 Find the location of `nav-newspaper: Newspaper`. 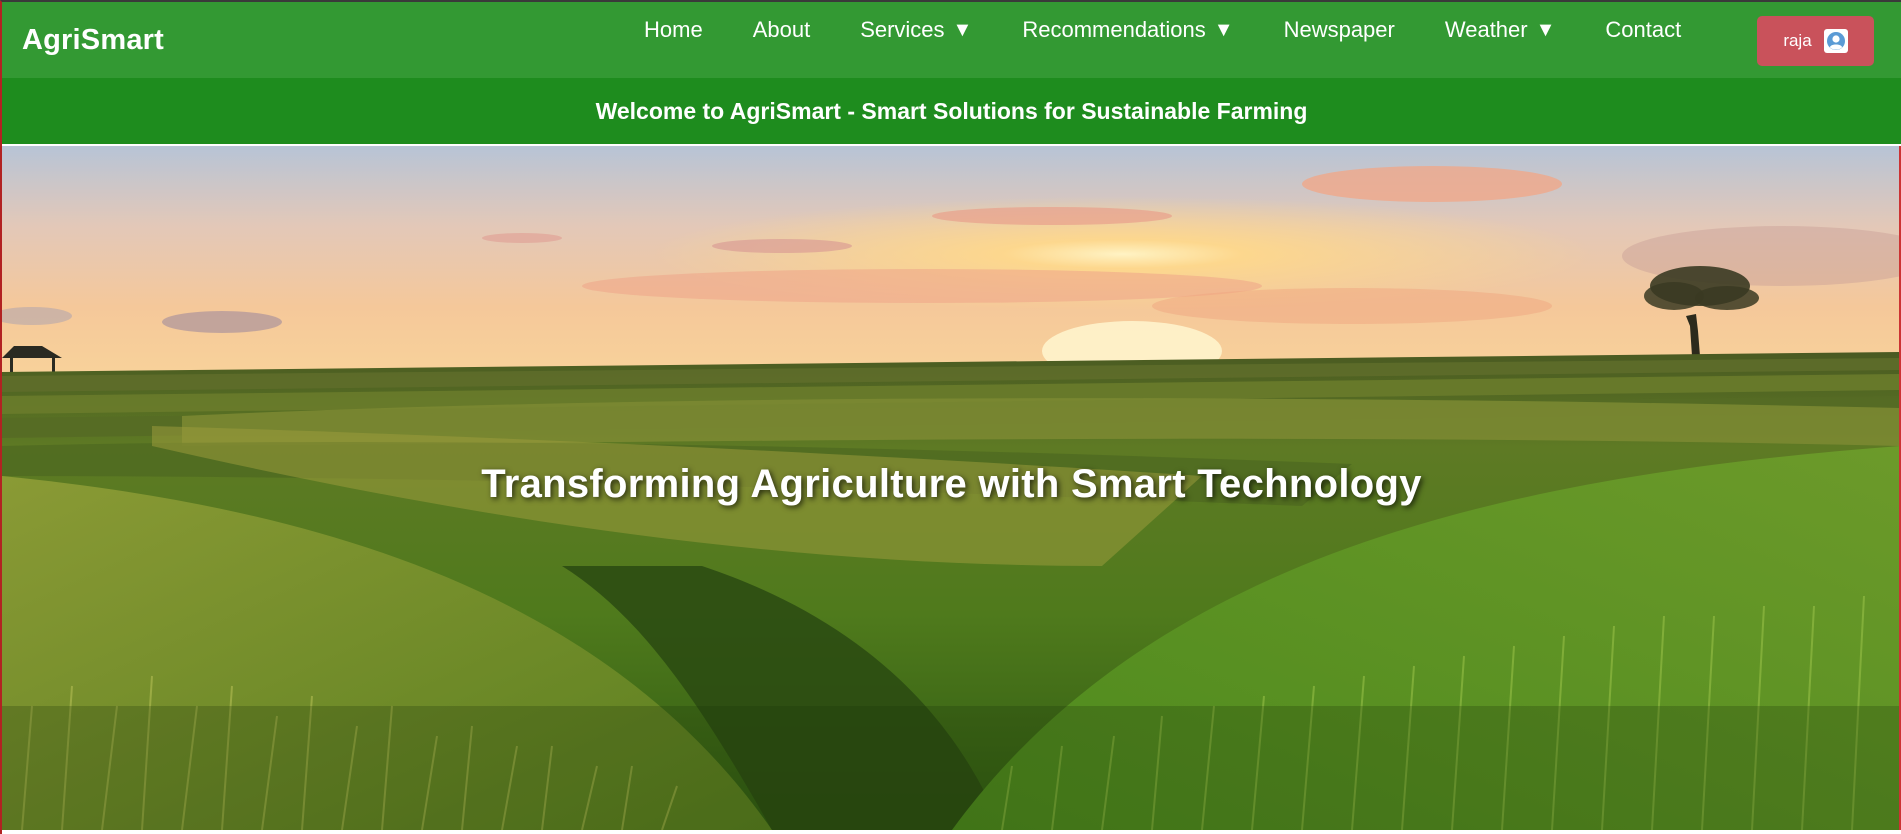

nav-newspaper: Newspaper is located at coordinates (1339, 30).